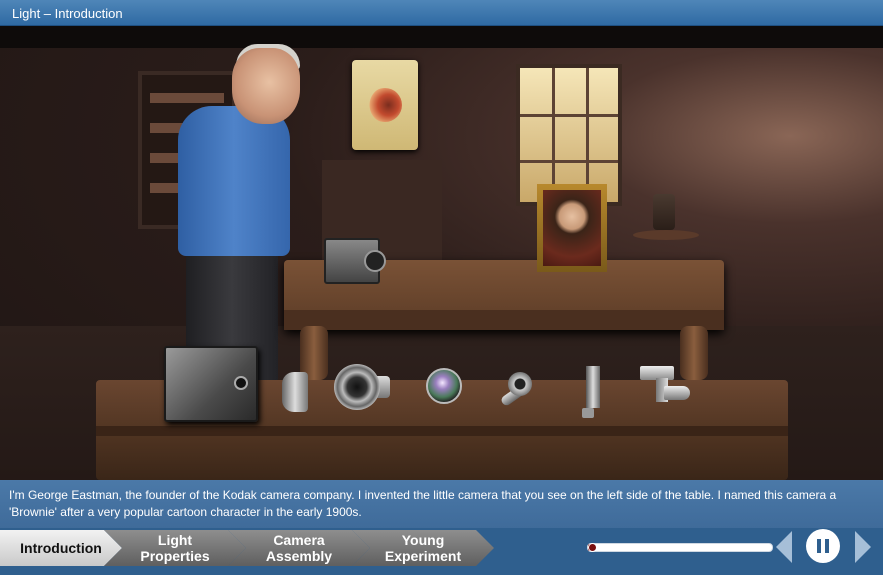 This screenshot has width=883, height=575. What do you see at coordinates (666, 385) in the screenshot?
I see `viewfinder-part` at bounding box center [666, 385].